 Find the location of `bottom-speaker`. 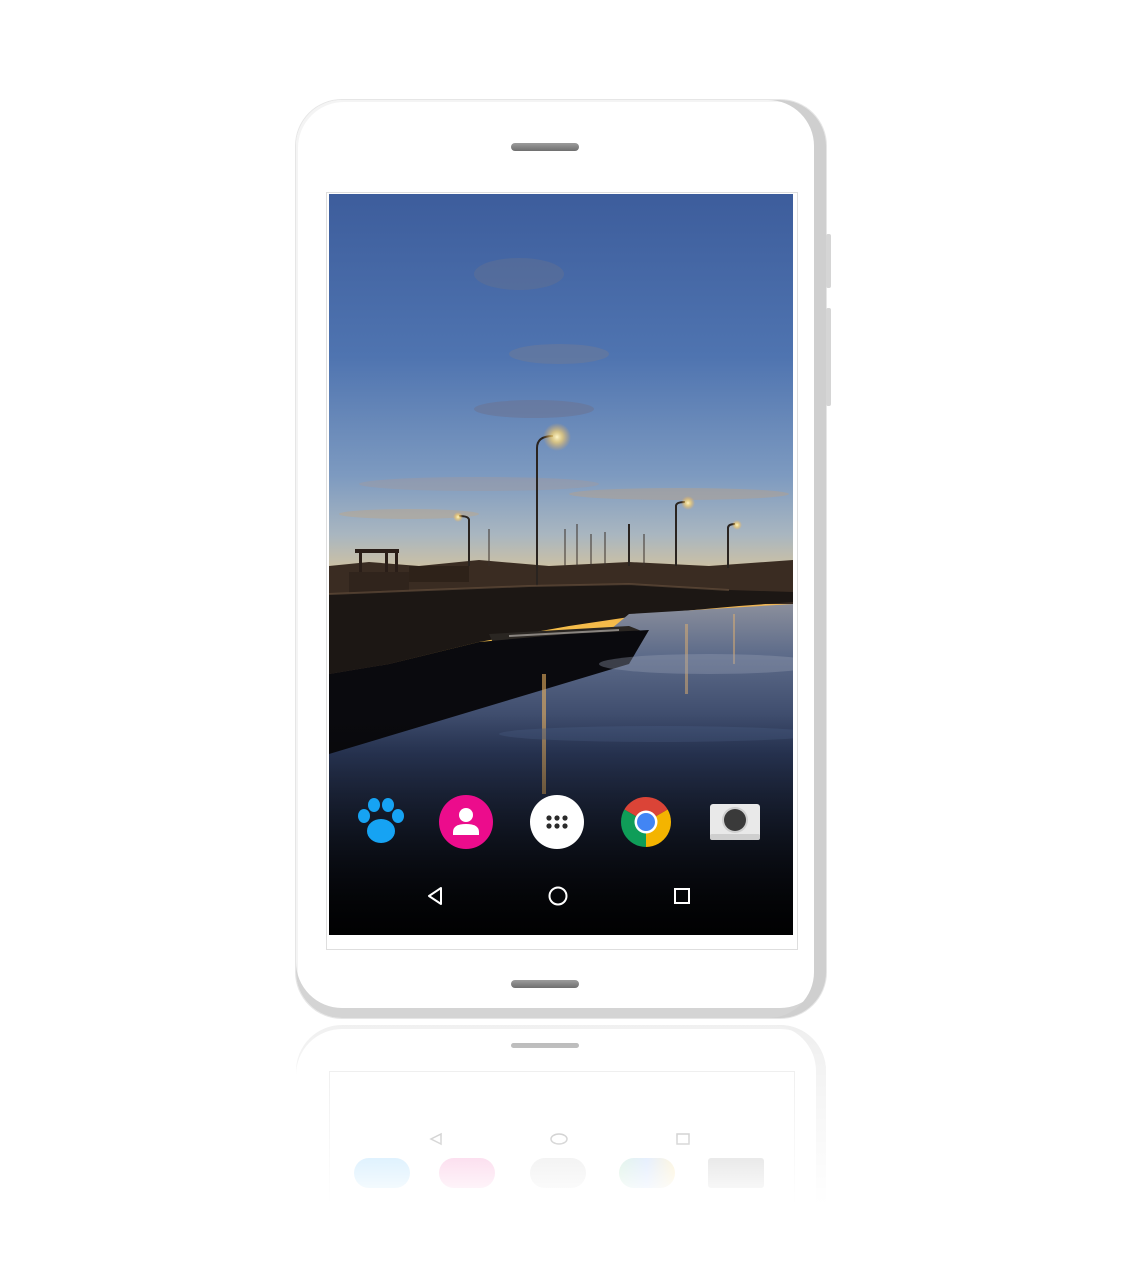

bottom-speaker is located at coordinates (545, 984).